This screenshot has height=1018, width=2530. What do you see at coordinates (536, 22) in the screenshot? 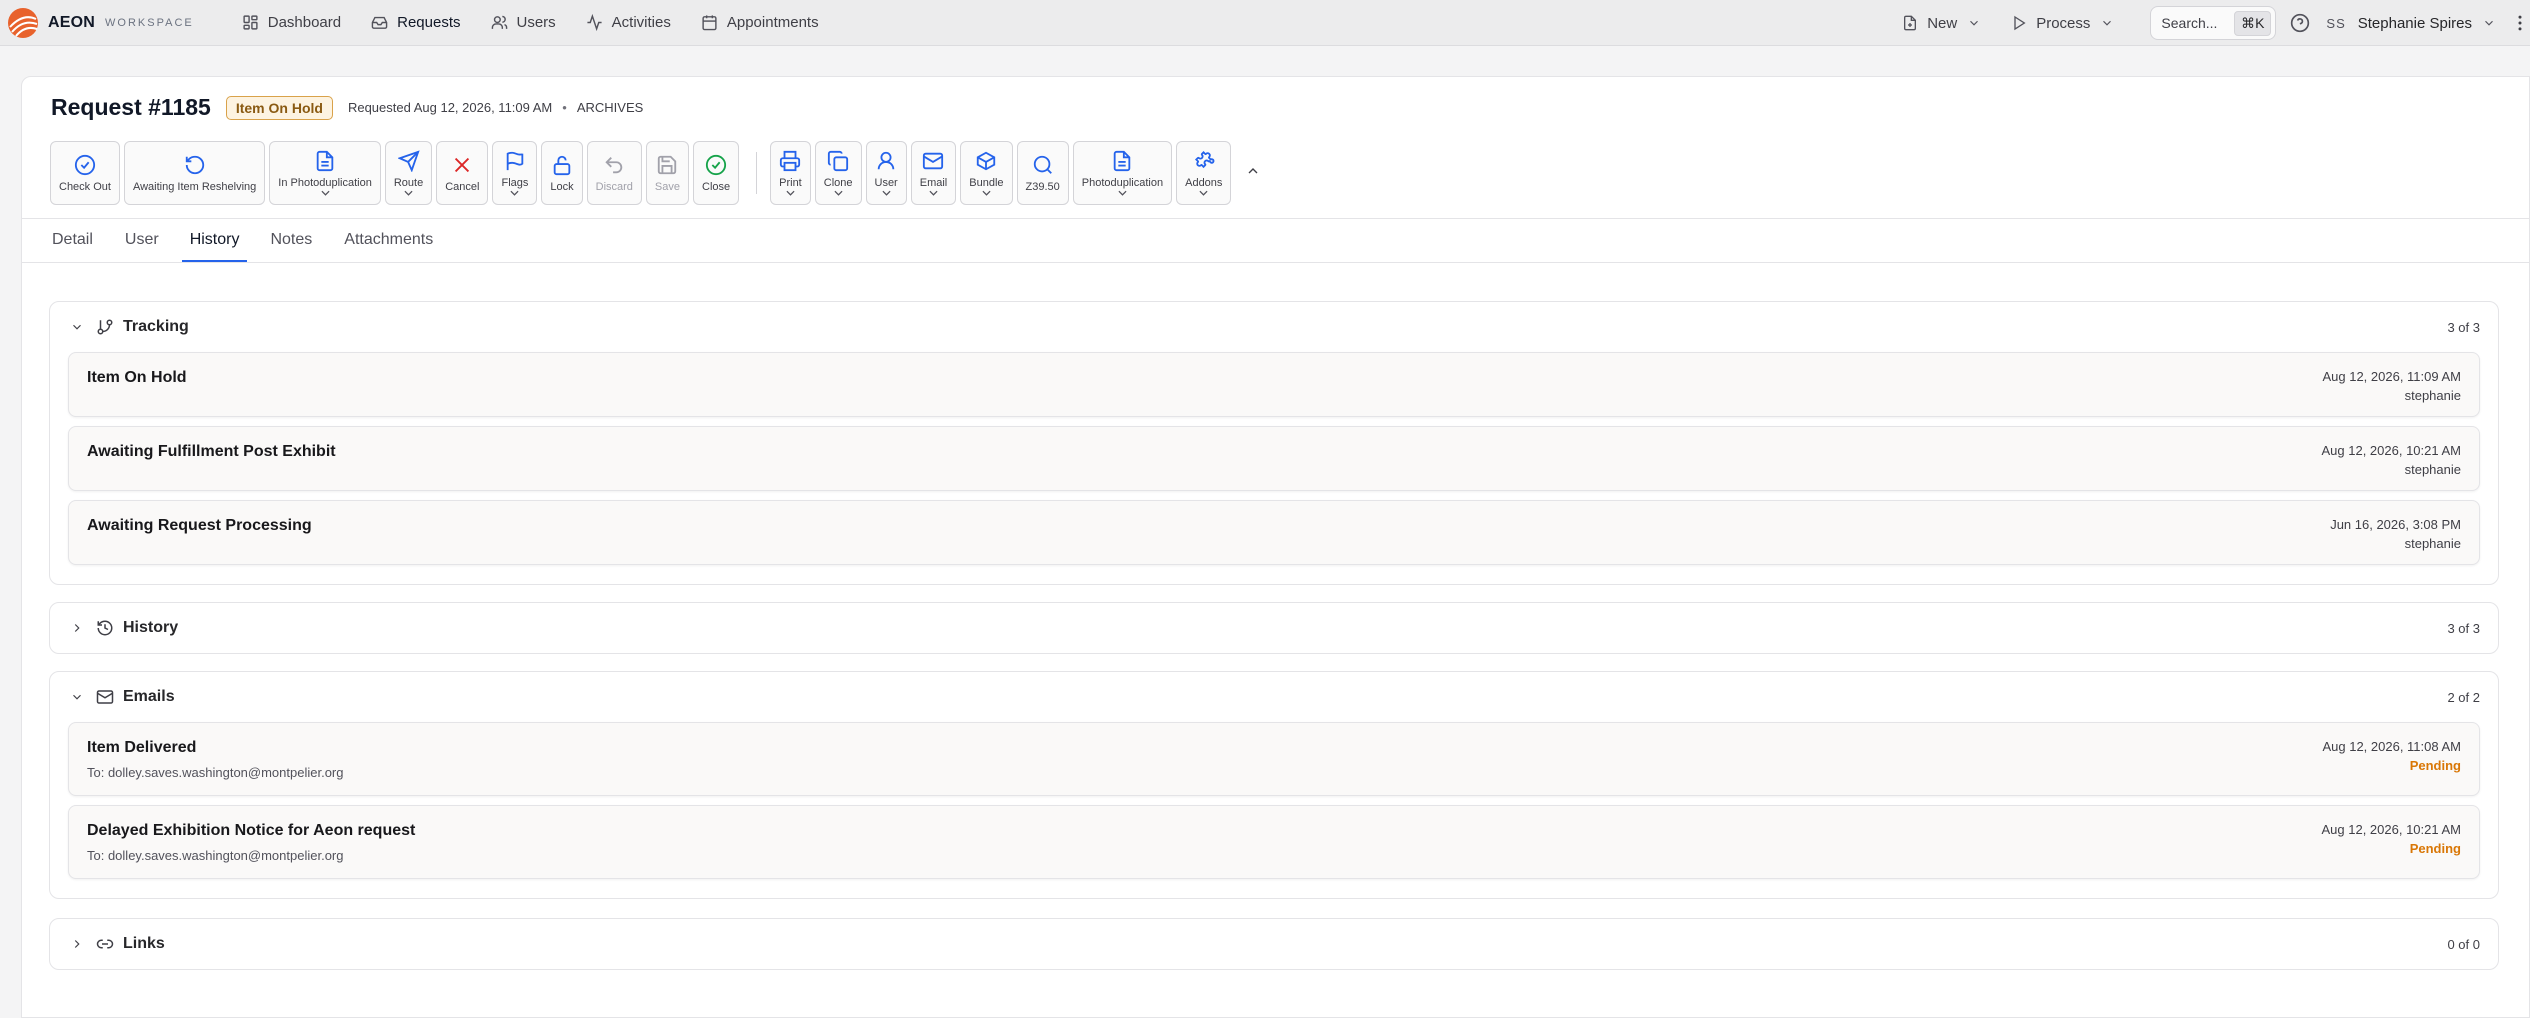
I see `nav-users-label: Users` at bounding box center [536, 22].